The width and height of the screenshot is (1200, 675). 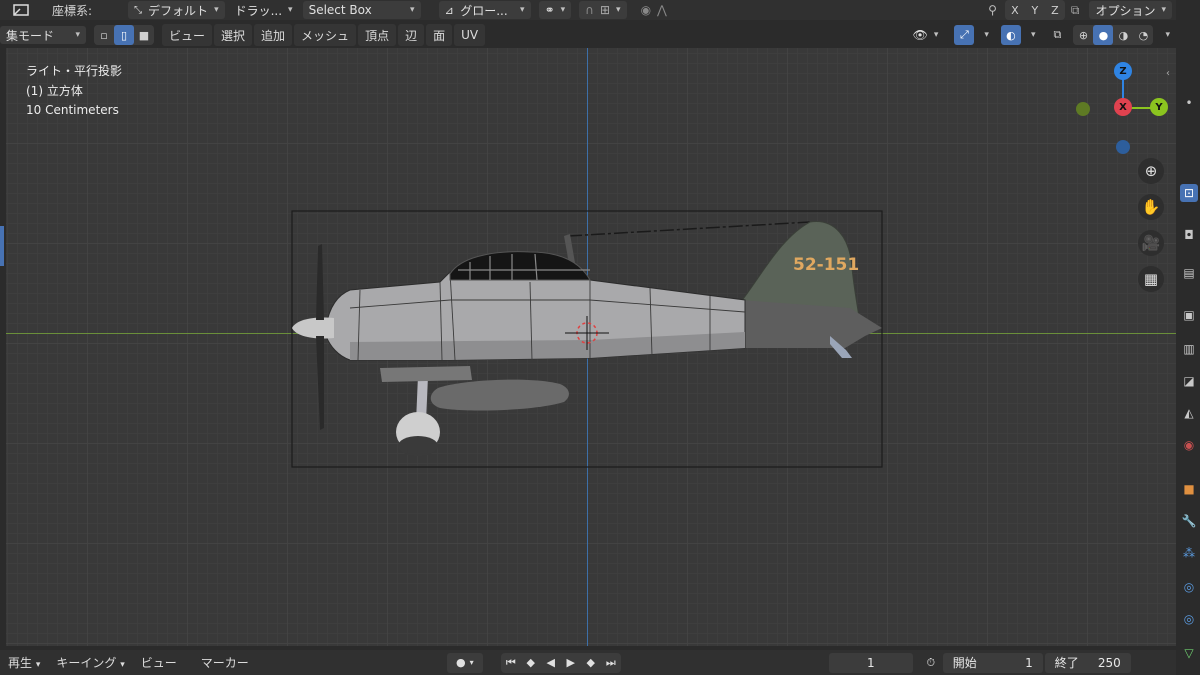 What do you see at coordinates (1087, 662) in the screenshot?
I see `end-frame-field: 終了 250` at bounding box center [1087, 662].